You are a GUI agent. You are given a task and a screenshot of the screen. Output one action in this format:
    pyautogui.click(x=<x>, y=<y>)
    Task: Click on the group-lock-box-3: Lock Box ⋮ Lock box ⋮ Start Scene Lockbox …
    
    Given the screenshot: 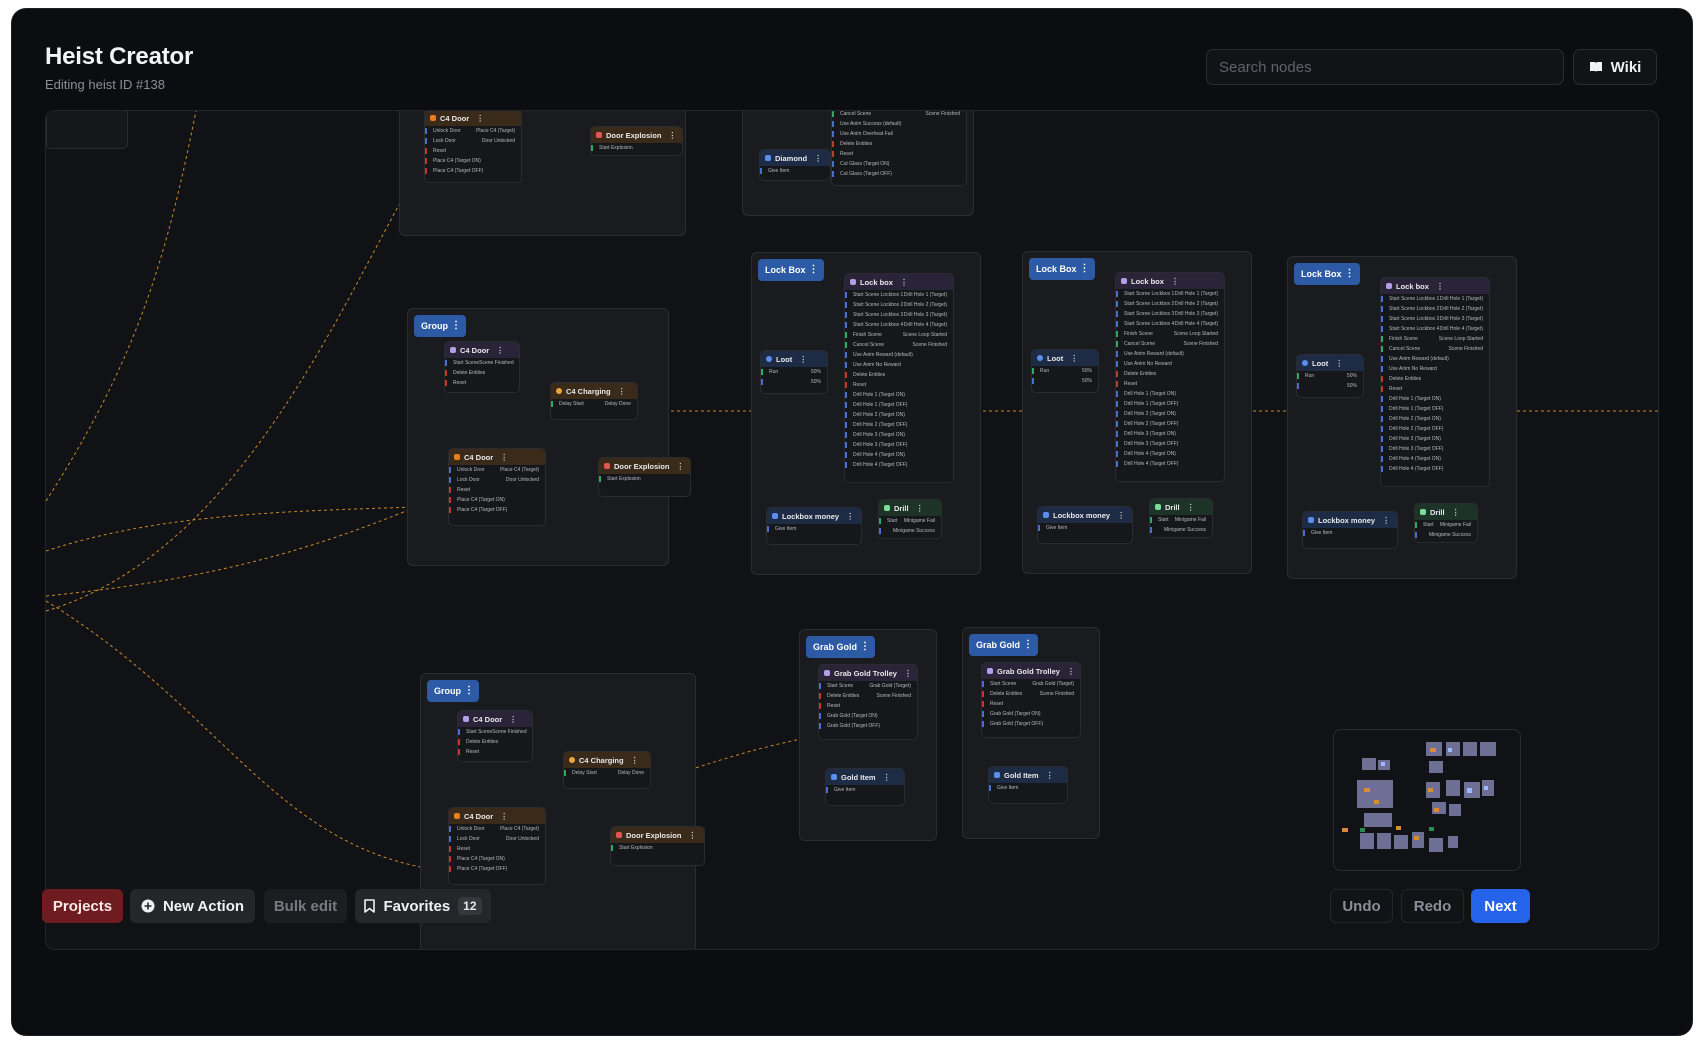 What is the action you would take?
    pyautogui.click(x=1402, y=417)
    